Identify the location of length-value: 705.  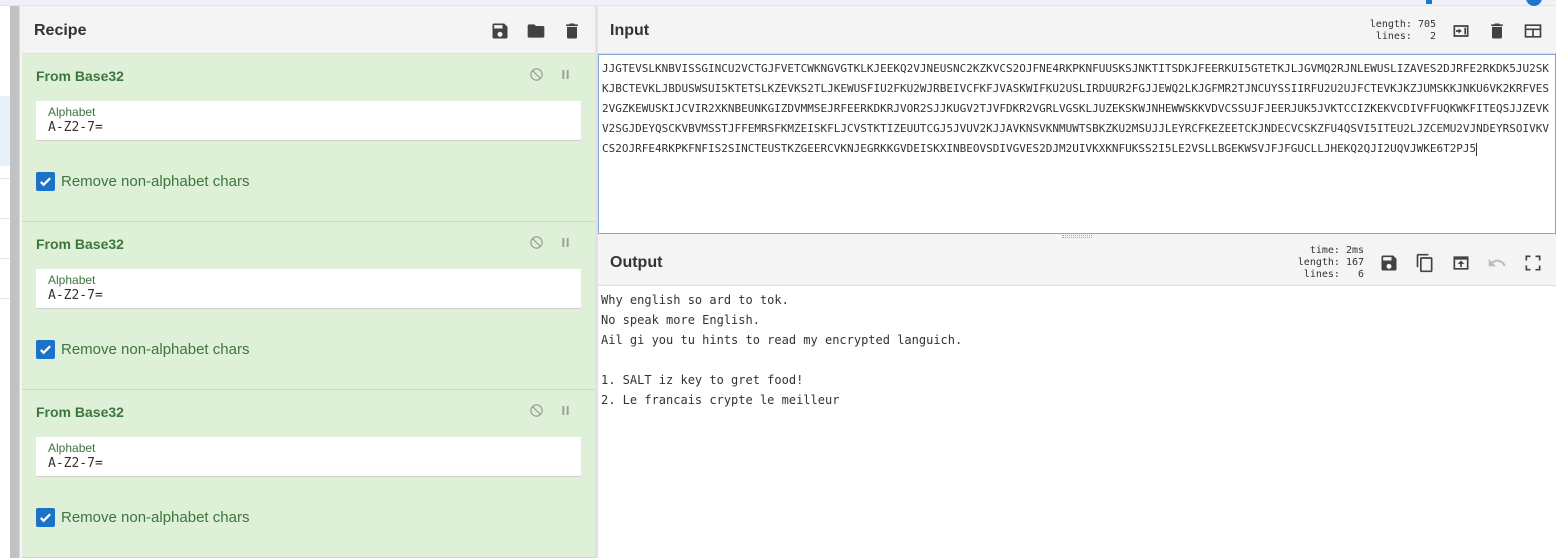
(1426, 24).